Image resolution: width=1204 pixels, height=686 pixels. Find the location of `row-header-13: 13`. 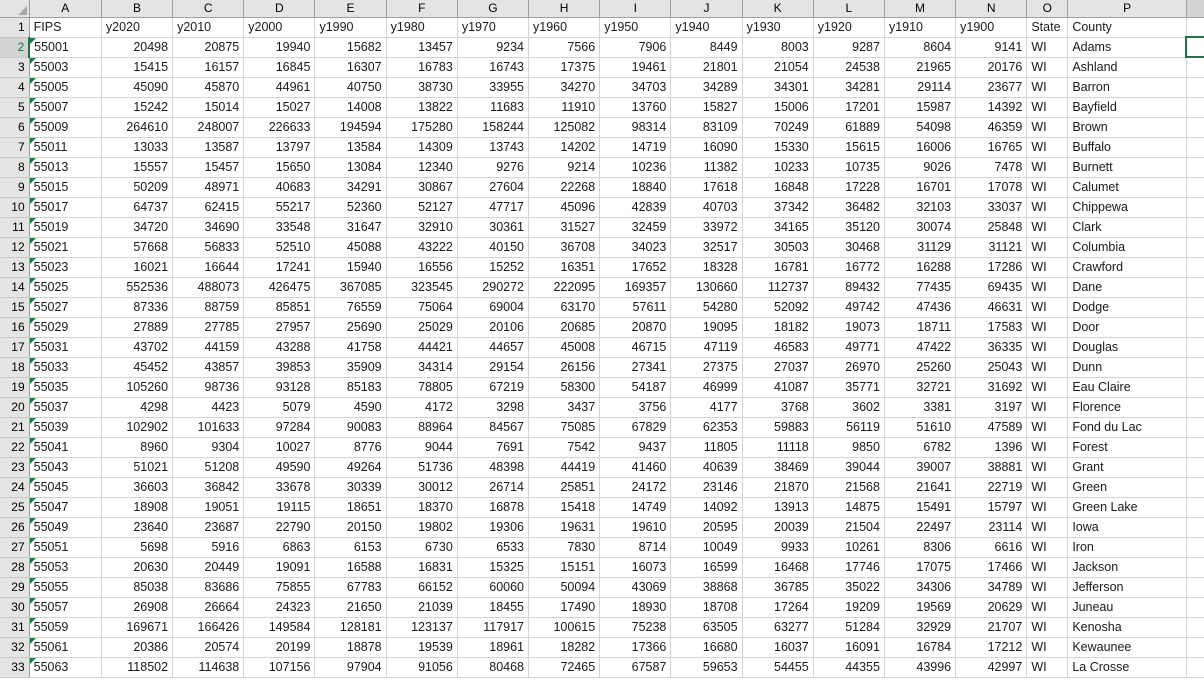

row-header-13: 13 is located at coordinates (15, 267).